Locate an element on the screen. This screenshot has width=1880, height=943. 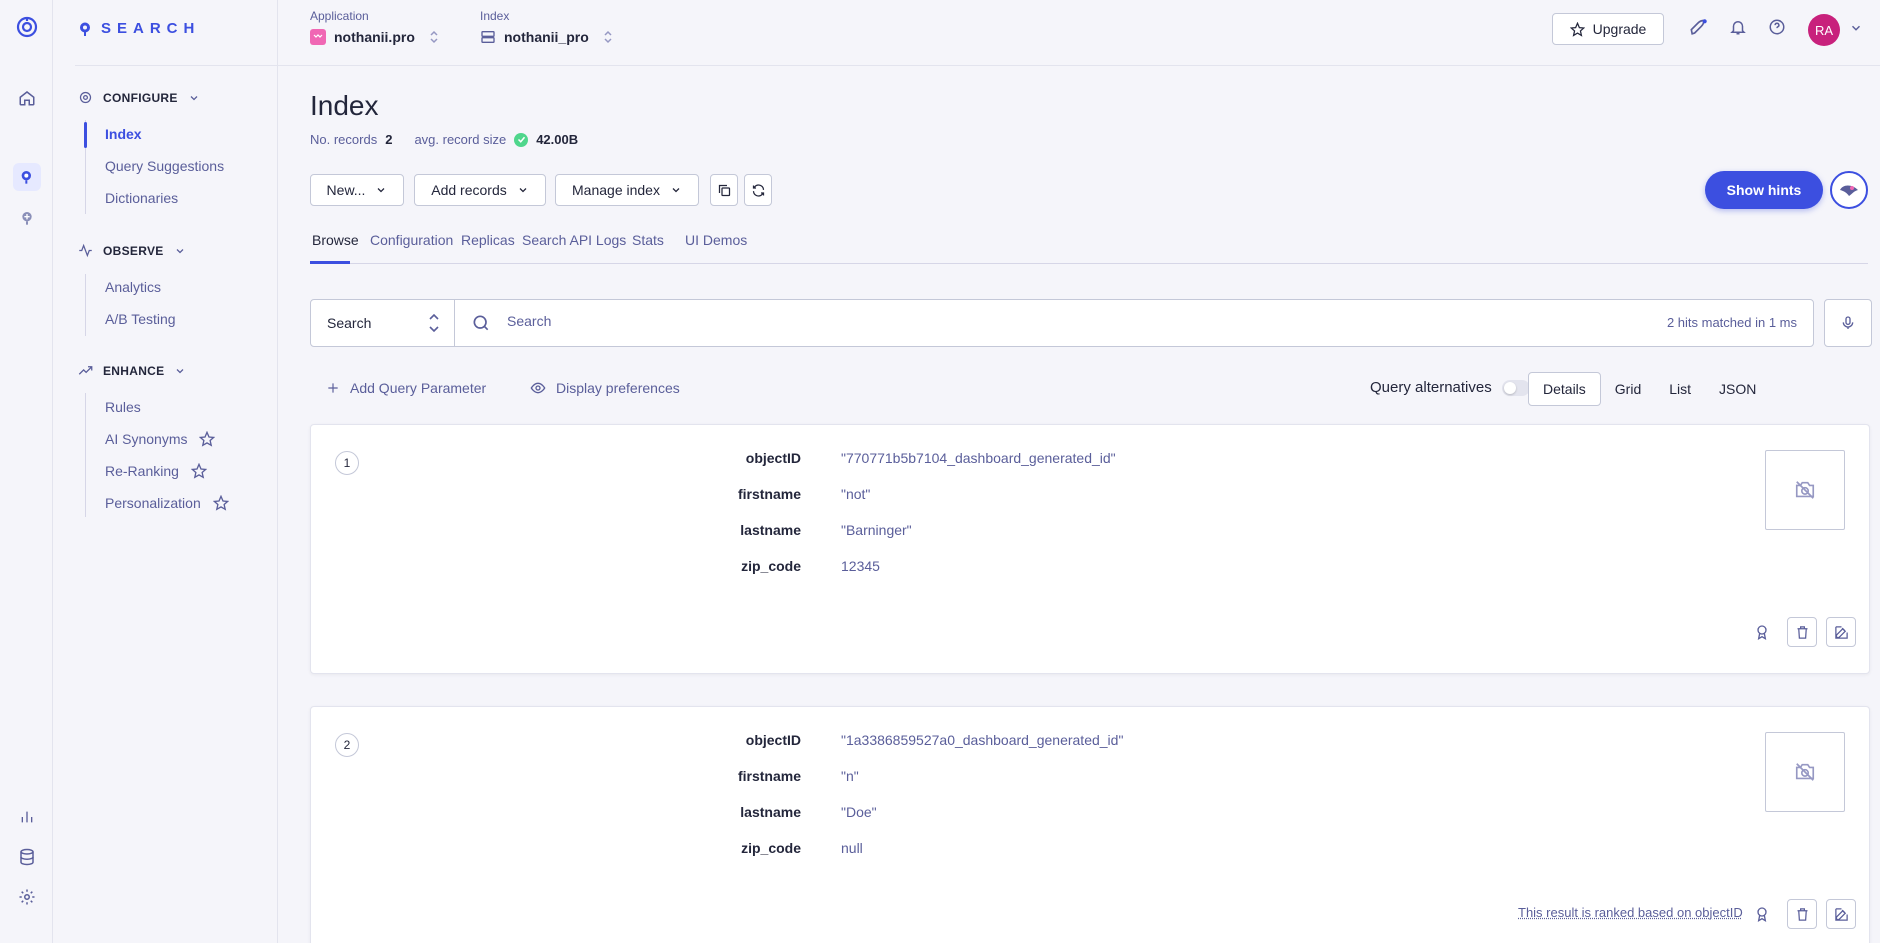
copy-button is located at coordinates (724, 190).